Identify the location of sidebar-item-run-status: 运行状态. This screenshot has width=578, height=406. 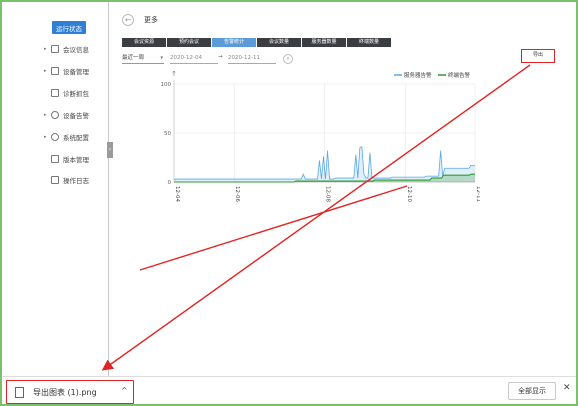
(69, 27).